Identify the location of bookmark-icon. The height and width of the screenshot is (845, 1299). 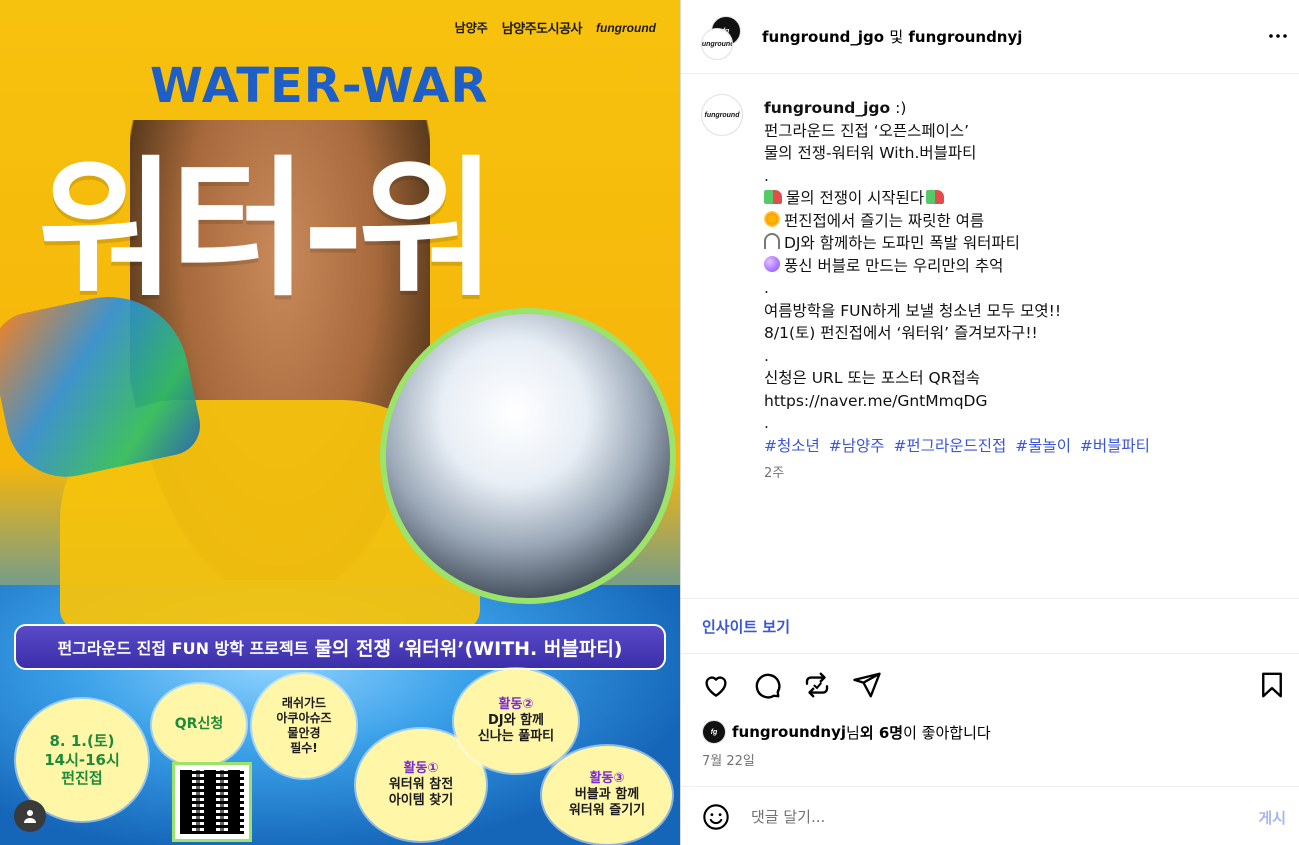
(1272, 685).